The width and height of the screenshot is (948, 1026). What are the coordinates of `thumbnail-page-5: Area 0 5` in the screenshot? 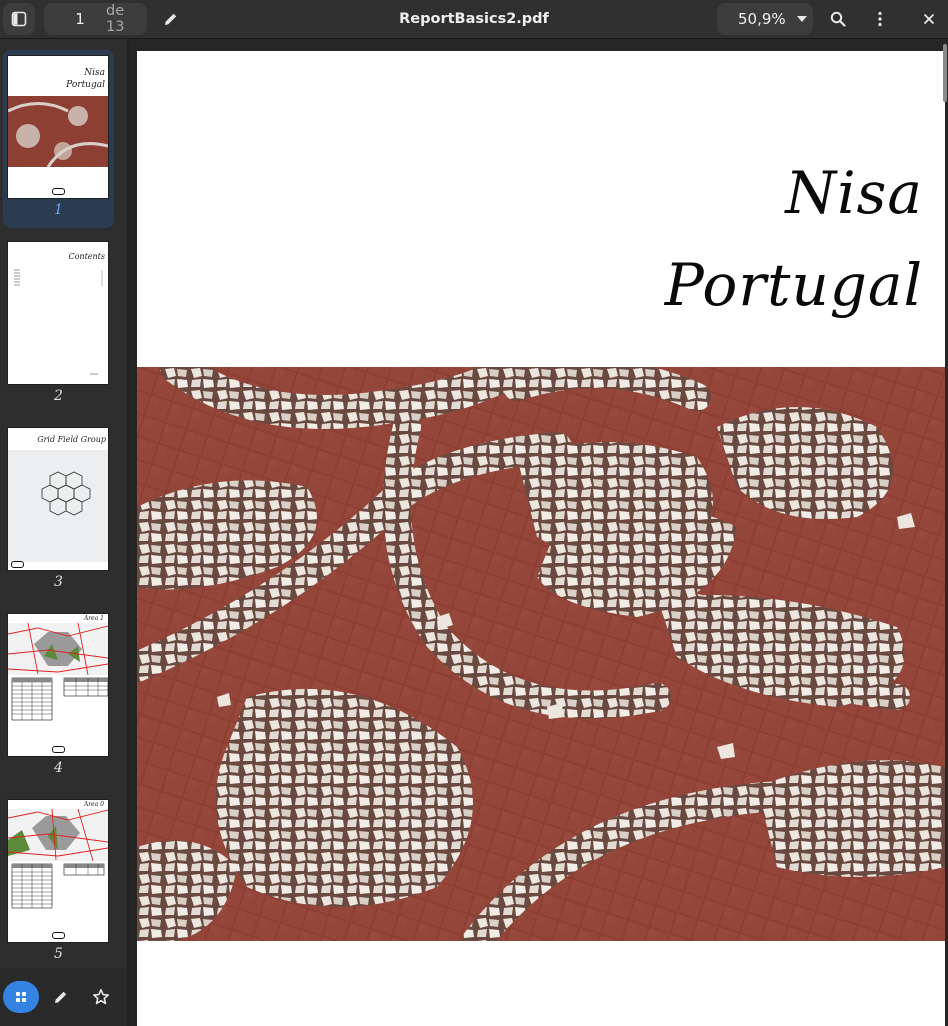 It's located at (58, 883).